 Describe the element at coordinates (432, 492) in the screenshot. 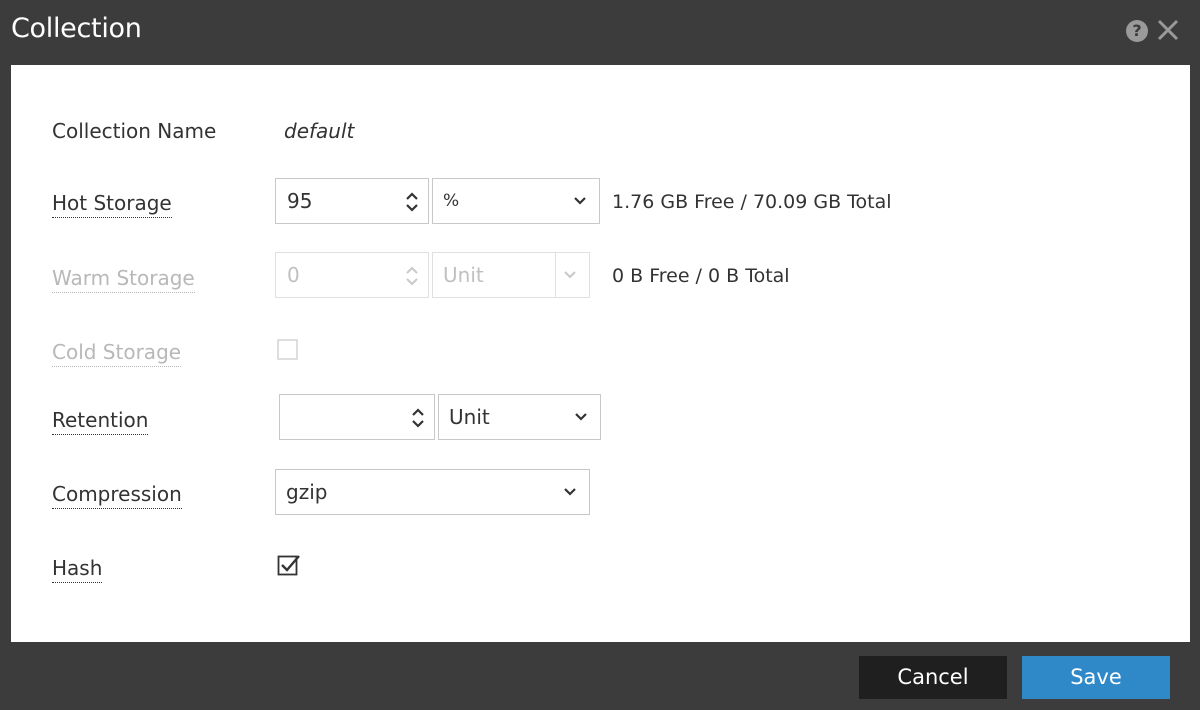

I see `compression-select: gzip` at that location.